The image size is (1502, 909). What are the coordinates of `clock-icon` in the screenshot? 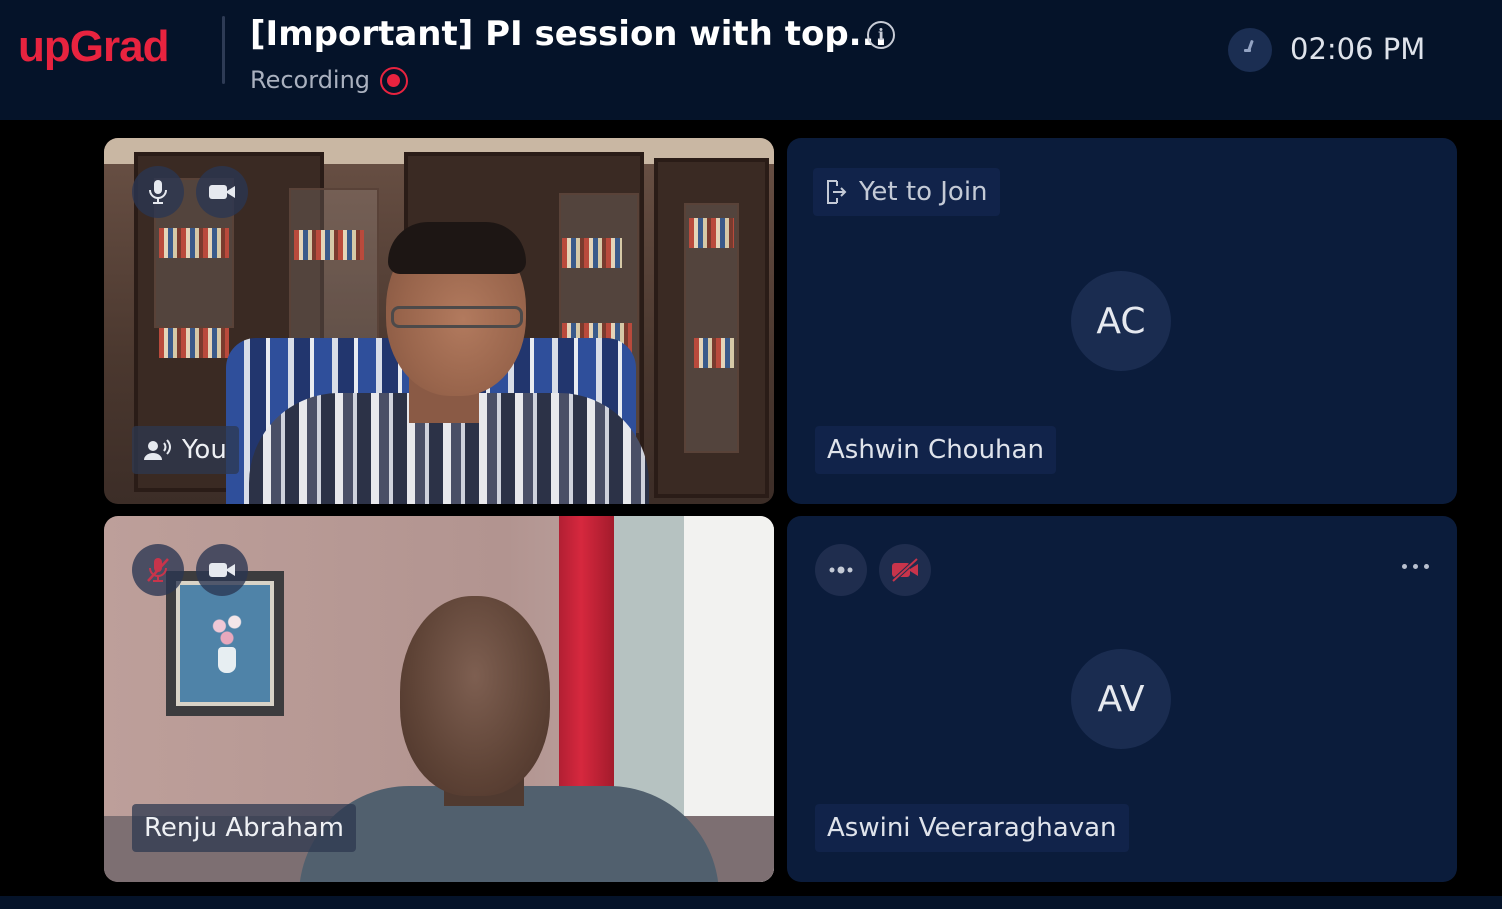 It's located at (1250, 50).